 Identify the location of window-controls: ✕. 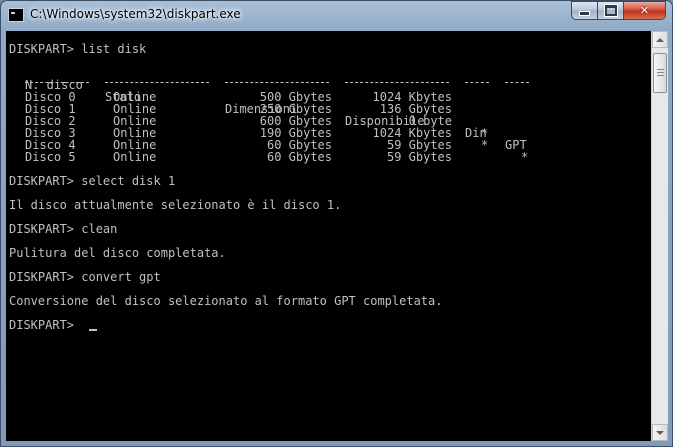
(618, 10).